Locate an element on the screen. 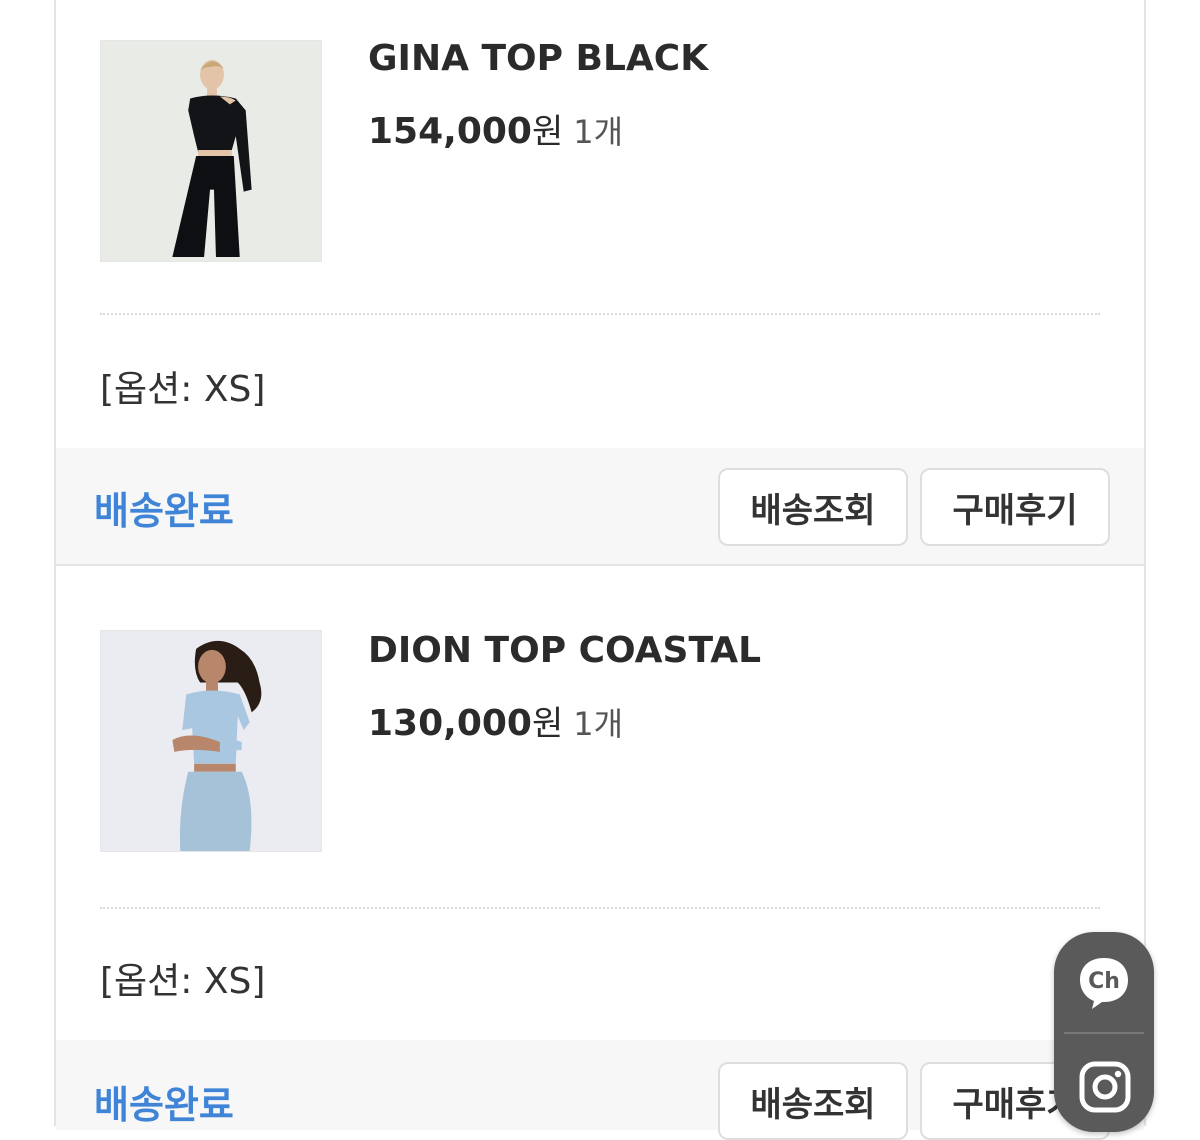  instagram-icon is located at coordinates (1105, 1087).